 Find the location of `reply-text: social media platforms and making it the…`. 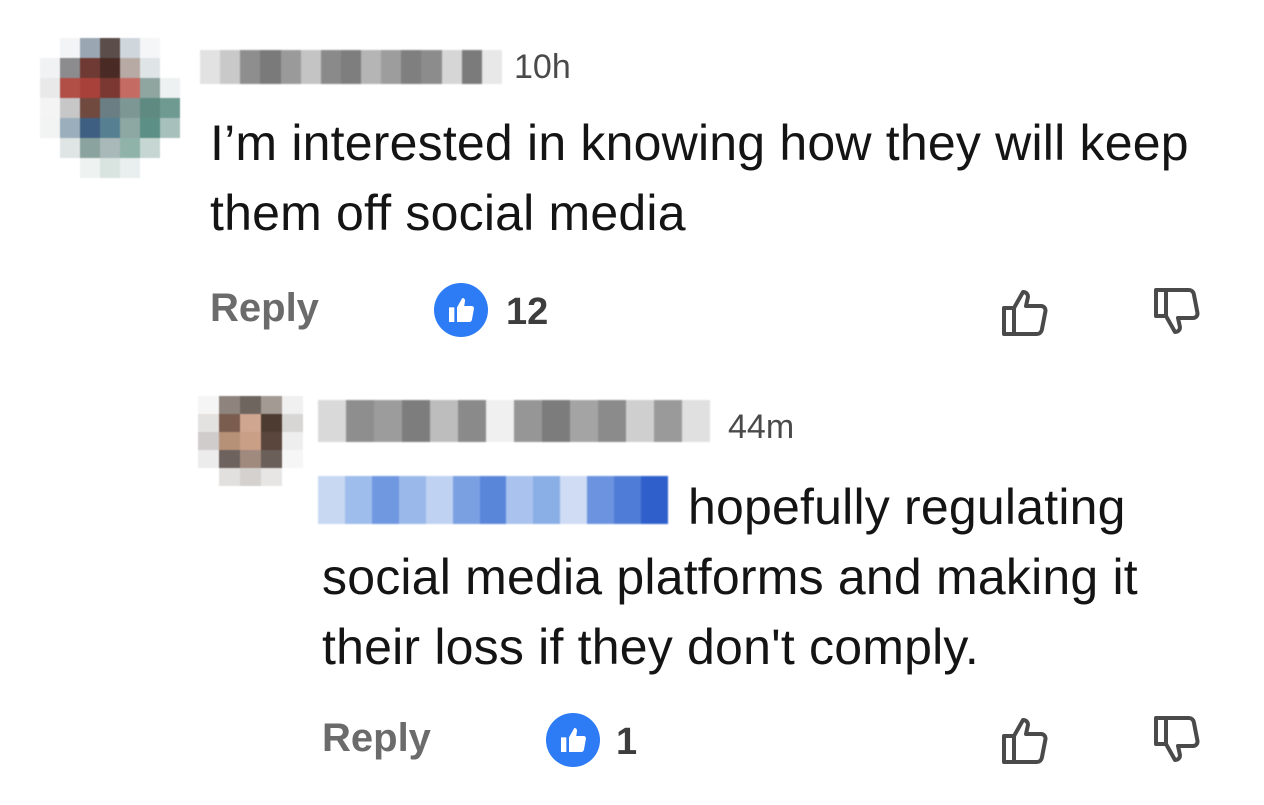

reply-text: social media platforms and making it the… is located at coordinates (730, 612).